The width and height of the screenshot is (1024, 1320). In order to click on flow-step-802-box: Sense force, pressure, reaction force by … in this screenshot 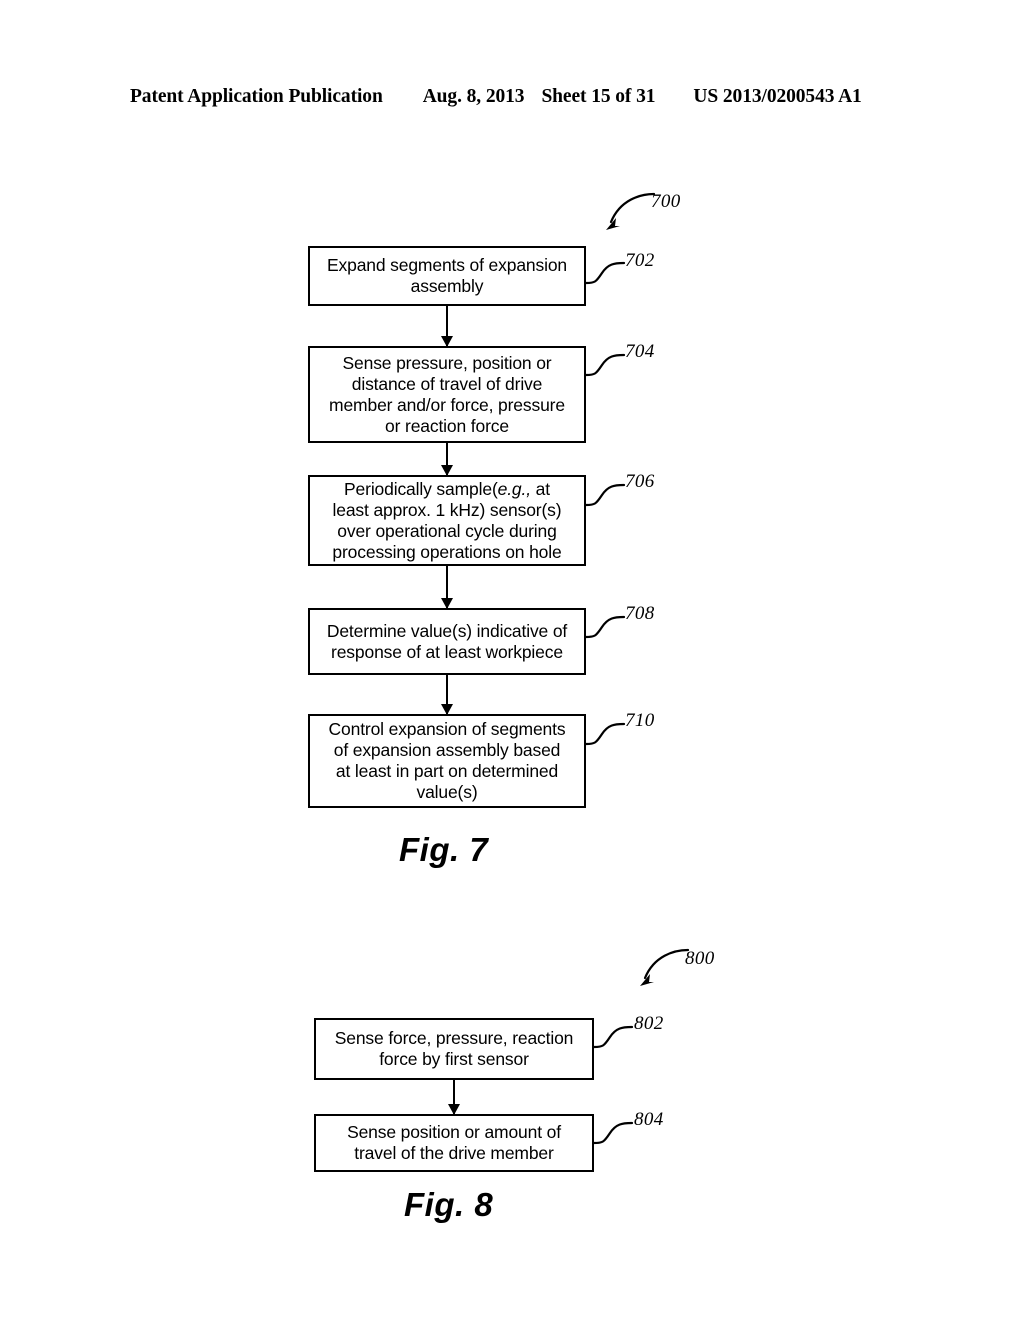, I will do `click(454, 1049)`.